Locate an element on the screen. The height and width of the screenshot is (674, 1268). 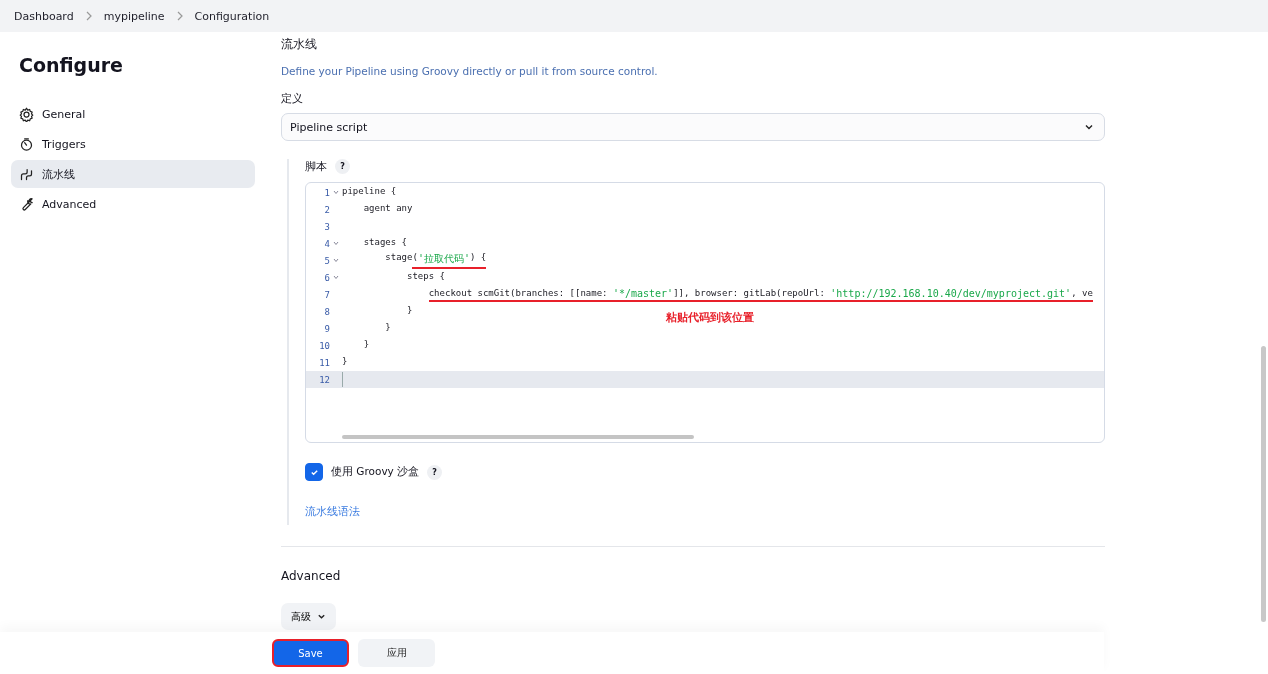
field-label: 脚本 is located at coordinates (316, 166).